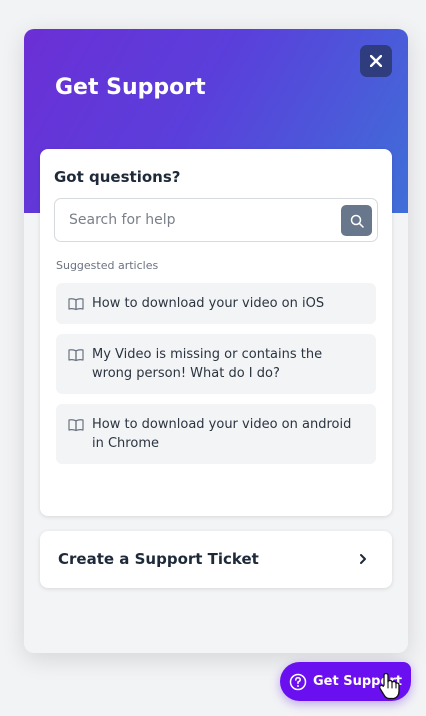 The width and height of the screenshot is (426, 716). I want to click on create-ticket-button: Create a Support Ticket, so click(216, 559).